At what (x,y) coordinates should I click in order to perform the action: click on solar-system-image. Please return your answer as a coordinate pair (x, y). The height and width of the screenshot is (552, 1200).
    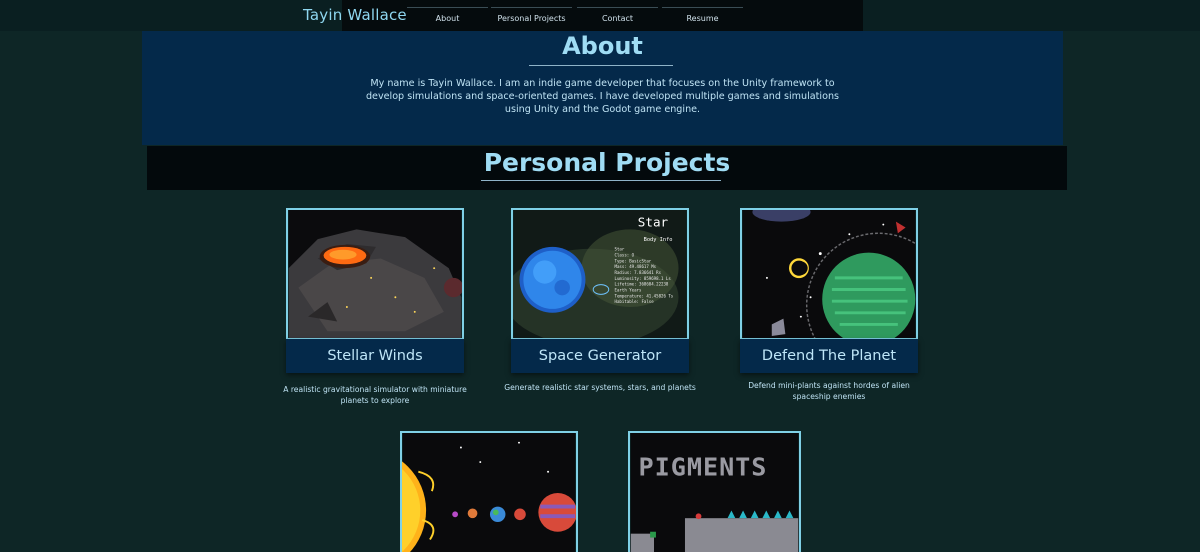
    Looking at the image, I should click on (489, 492).